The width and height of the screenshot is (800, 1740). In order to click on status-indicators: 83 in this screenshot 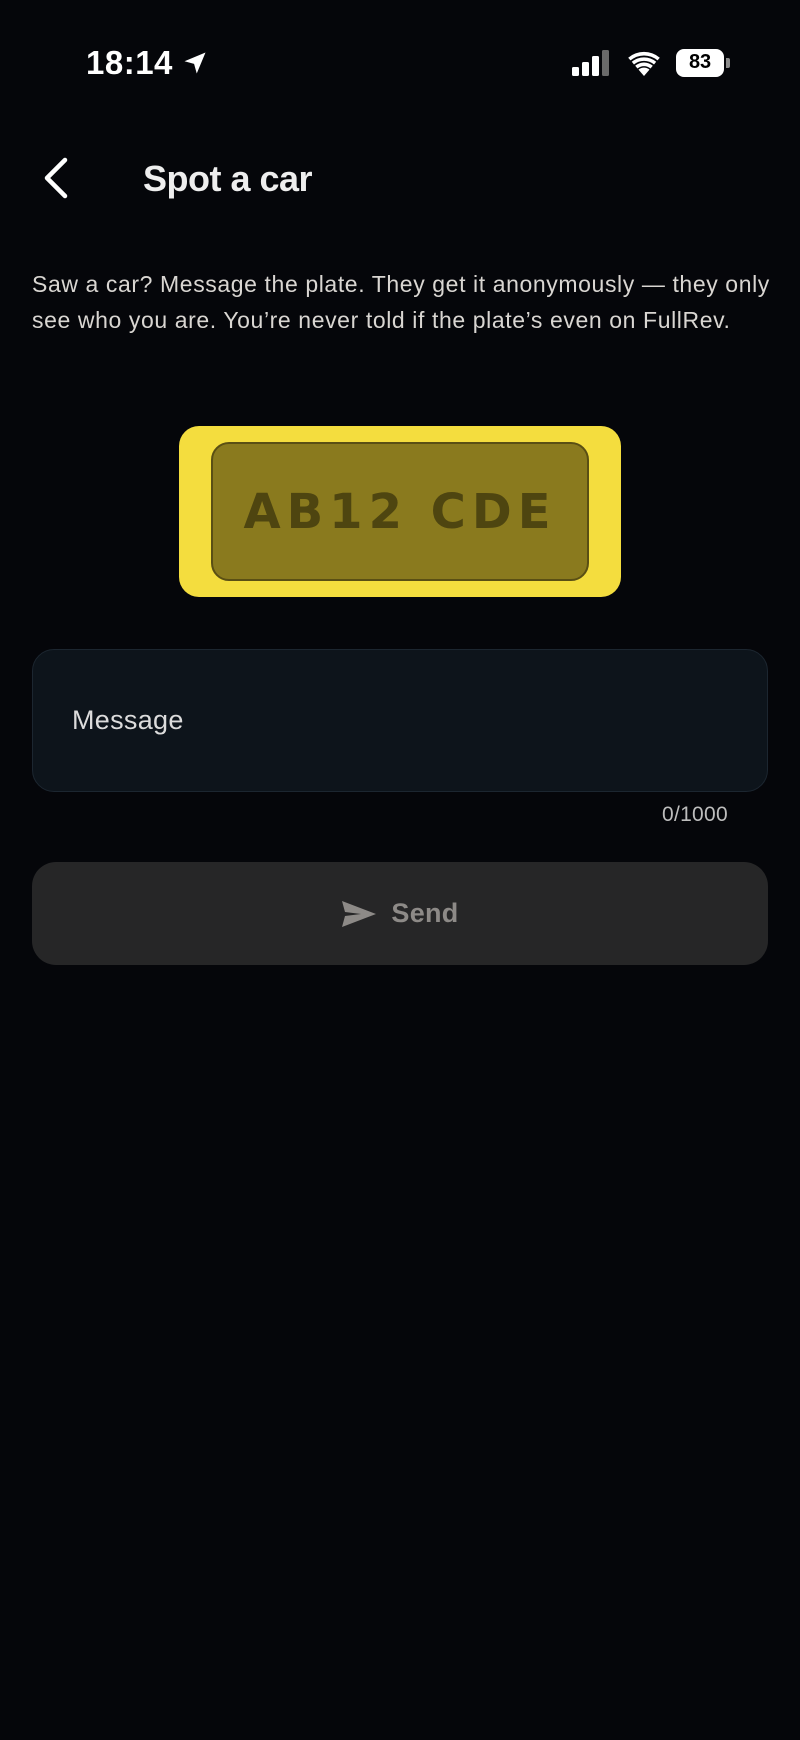, I will do `click(651, 62)`.